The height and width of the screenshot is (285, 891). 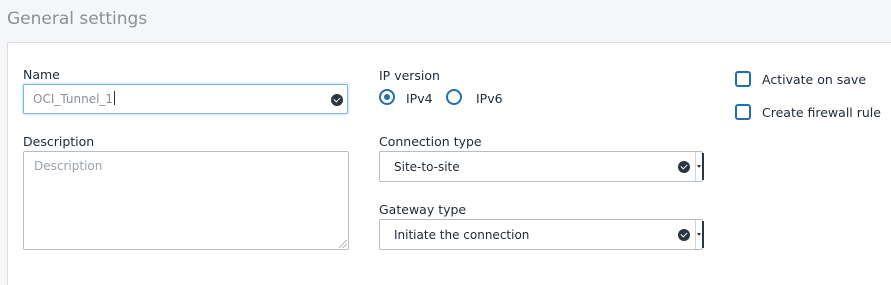 What do you see at coordinates (74, 98) in the screenshot?
I see `name-field-value: OCI_Tunnel_1` at bounding box center [74, 98].